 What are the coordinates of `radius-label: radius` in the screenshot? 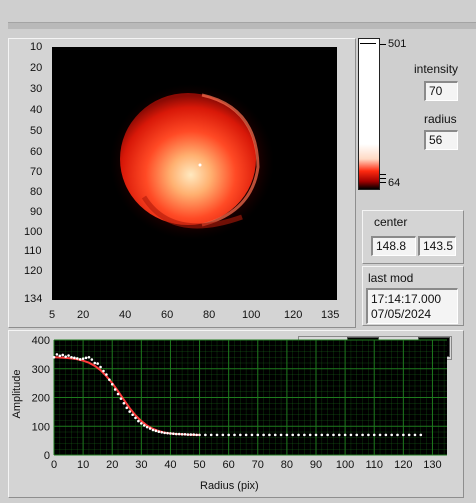 It's located at (440, 119).